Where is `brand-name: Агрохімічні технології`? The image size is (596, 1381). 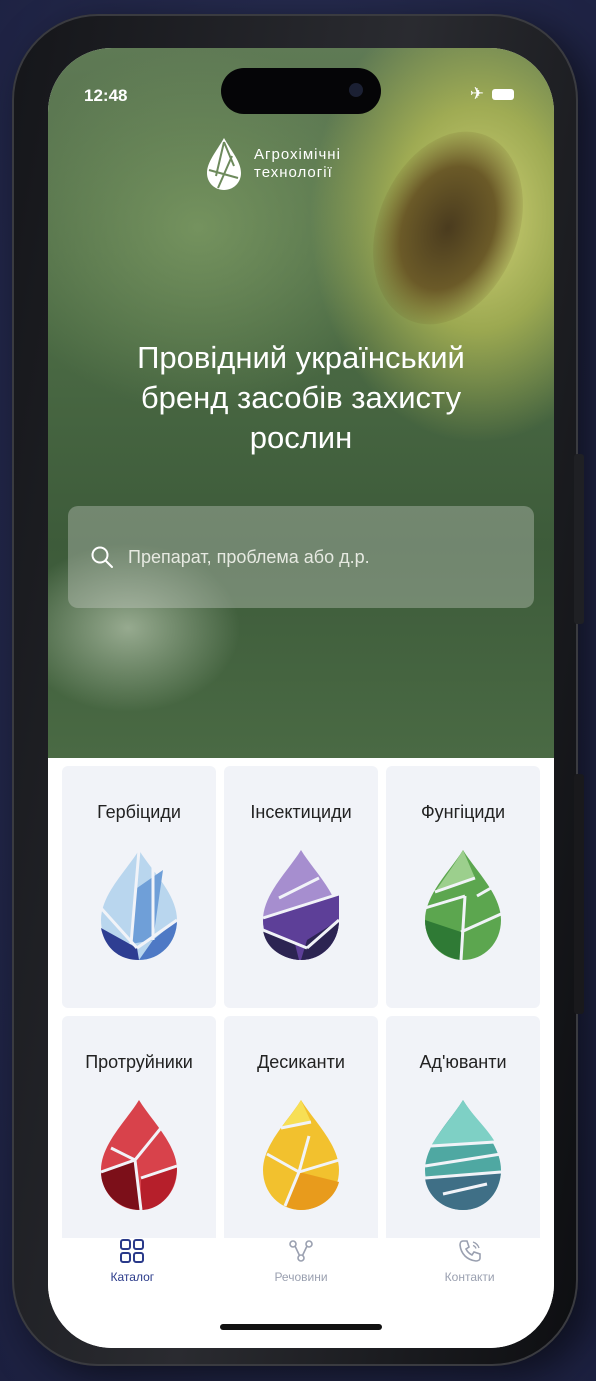 brand-name: Агрохімічні технології is located at coordinates (297, 164).